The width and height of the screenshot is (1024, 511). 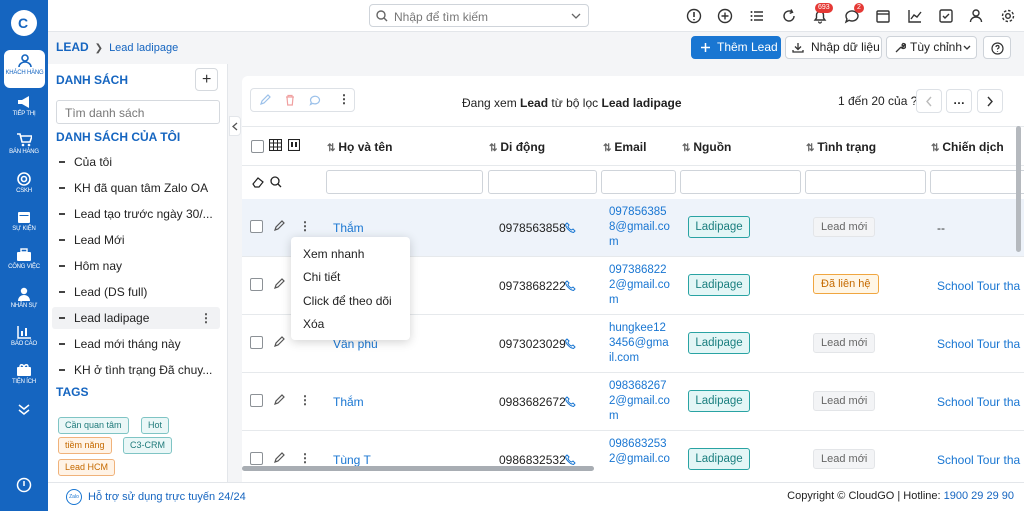 I want to click on column-header-mobile: ⇅ Di động, so click(x=517, y=147).